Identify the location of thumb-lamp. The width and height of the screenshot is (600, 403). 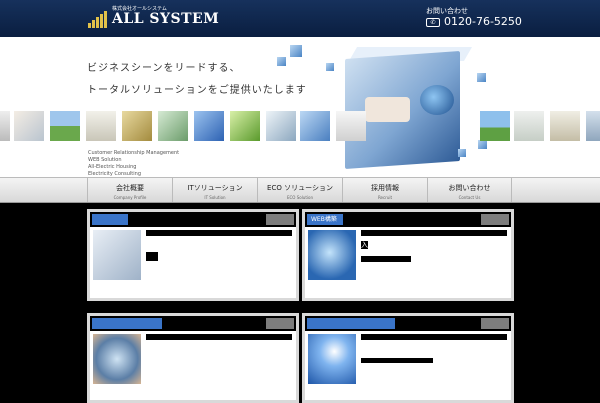
(565, 126).